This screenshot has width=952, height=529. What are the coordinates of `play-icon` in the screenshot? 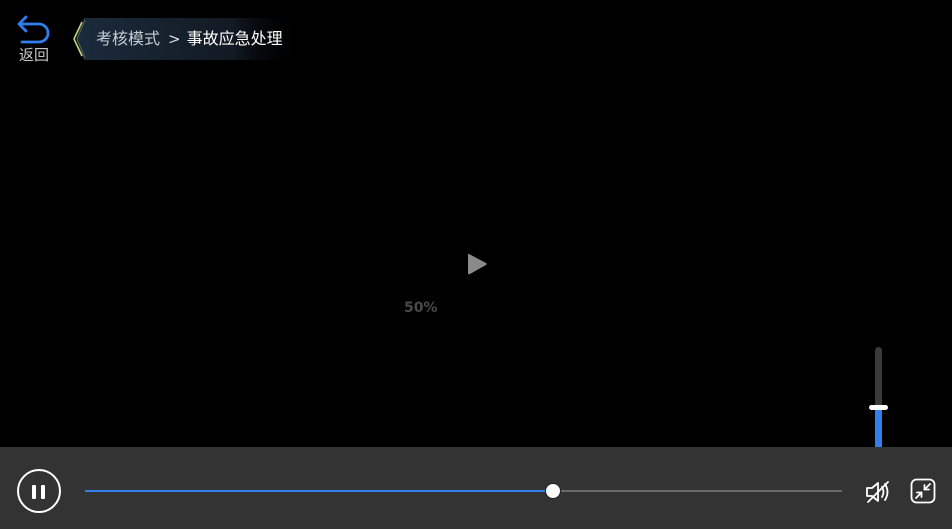 It's located at (477, 264).